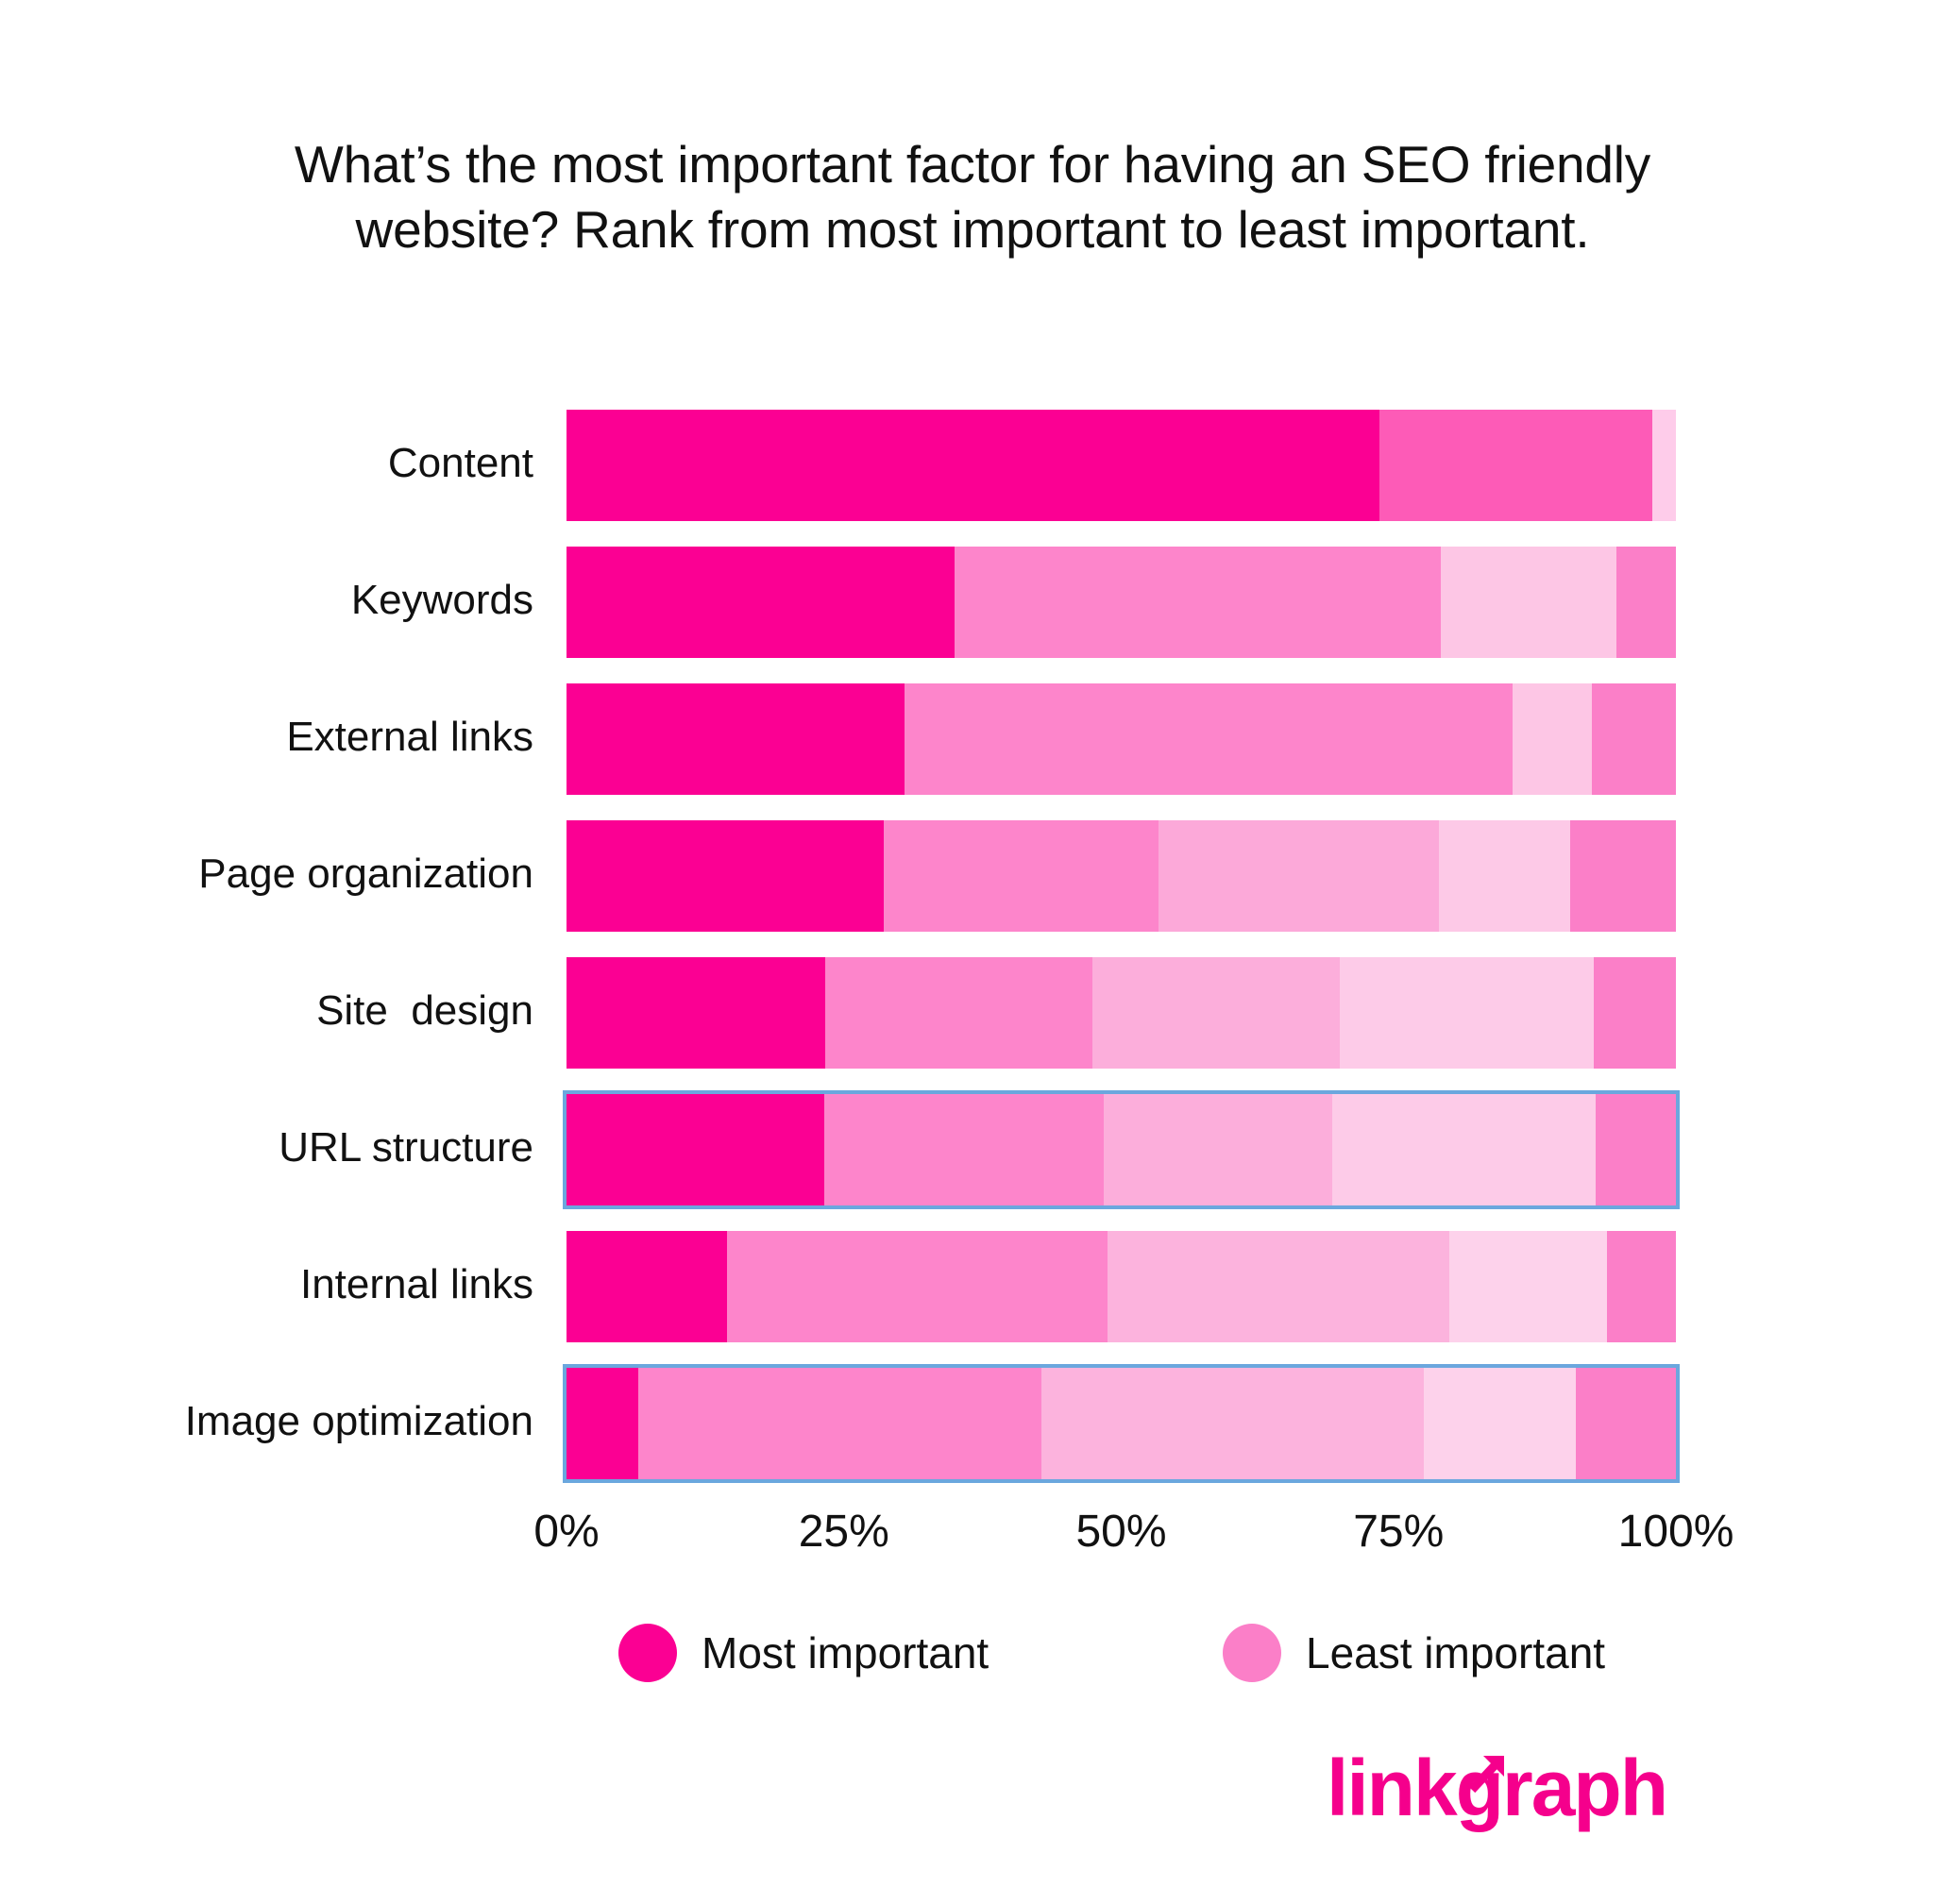  I want to click on bar-row-image-optimization, so click(1121, 1423).